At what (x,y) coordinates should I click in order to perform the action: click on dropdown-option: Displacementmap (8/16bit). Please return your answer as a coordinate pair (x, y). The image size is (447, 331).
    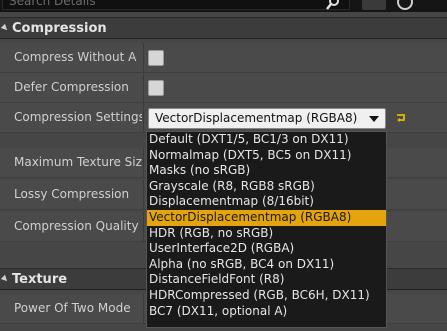
    Looking at the image, I should click on (266, 202).